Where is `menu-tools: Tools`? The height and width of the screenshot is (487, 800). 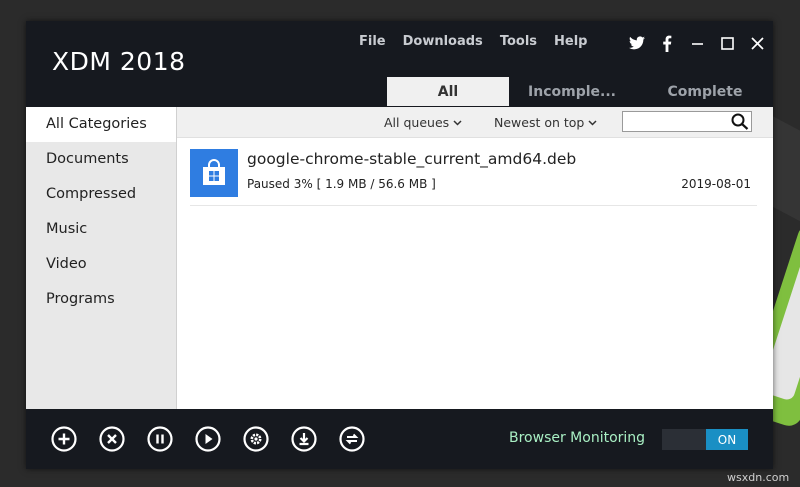 menu-tools: Tools is located at coordinates (518, 41).